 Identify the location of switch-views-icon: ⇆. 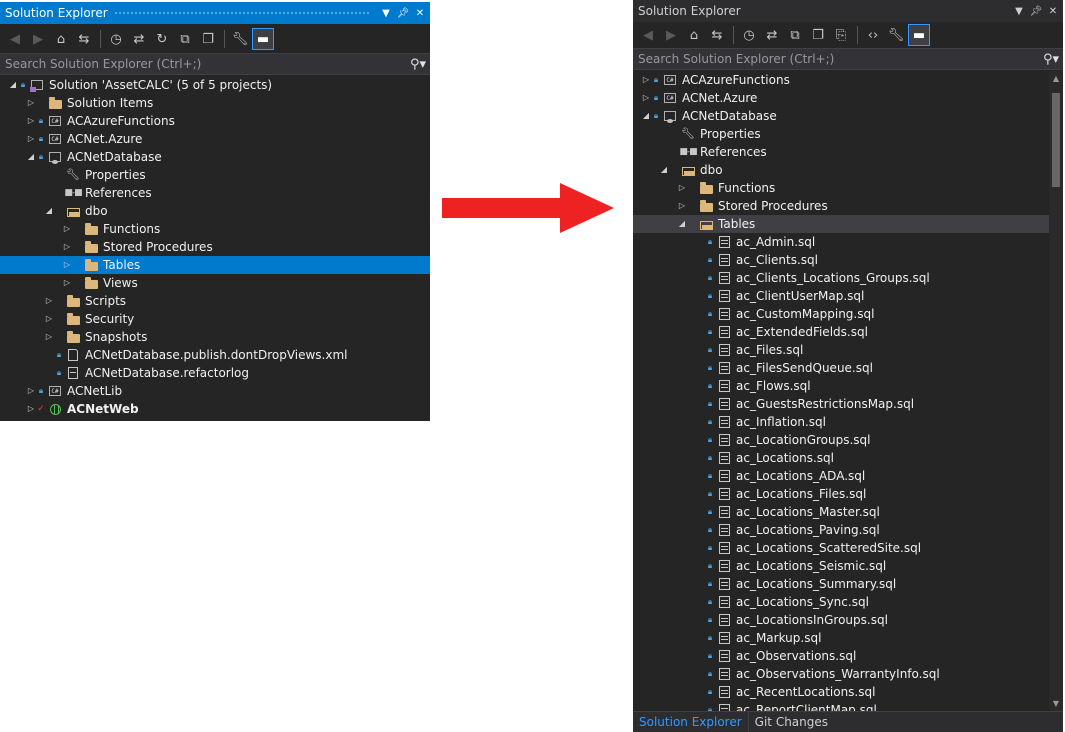
(84, 39).